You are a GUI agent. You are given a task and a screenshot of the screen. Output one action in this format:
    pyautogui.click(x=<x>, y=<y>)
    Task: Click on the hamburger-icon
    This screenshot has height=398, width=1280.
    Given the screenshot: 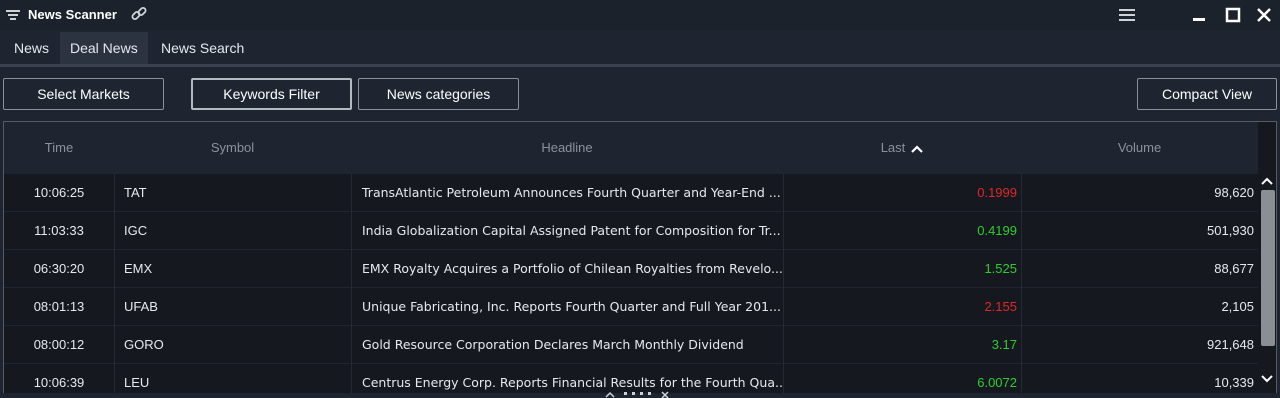 What is the action you would take?
    pyautogui.click(x=1127, y=15)
    